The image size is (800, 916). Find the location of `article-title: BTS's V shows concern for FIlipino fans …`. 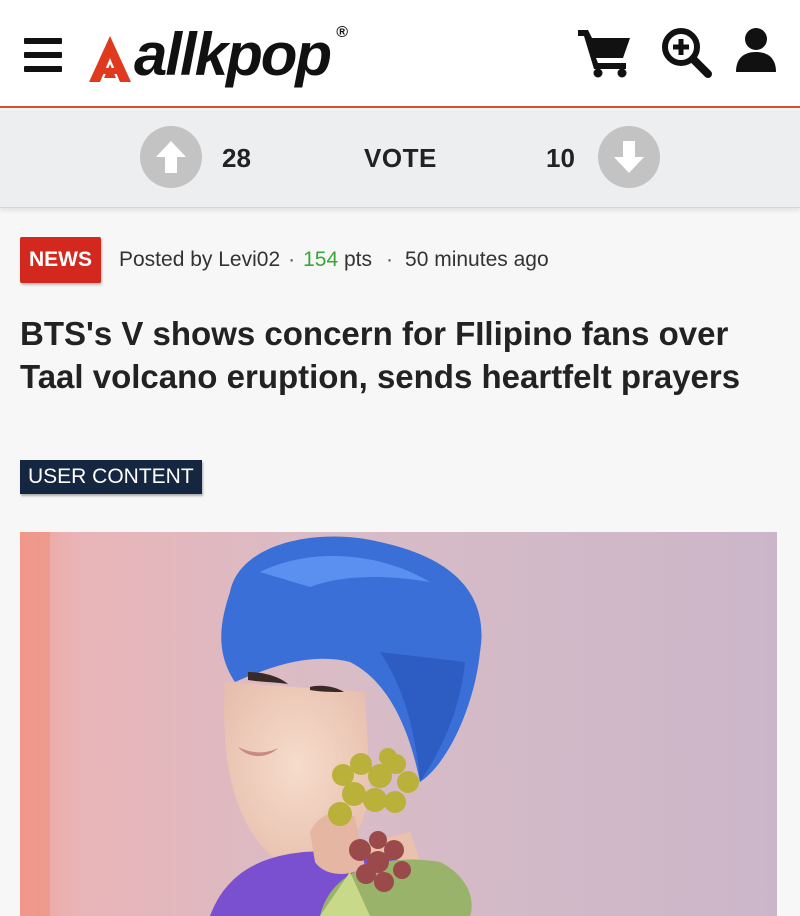

article-title: BTS's V shows concern for FIlipino fans … is located at coordinates (380, 355).